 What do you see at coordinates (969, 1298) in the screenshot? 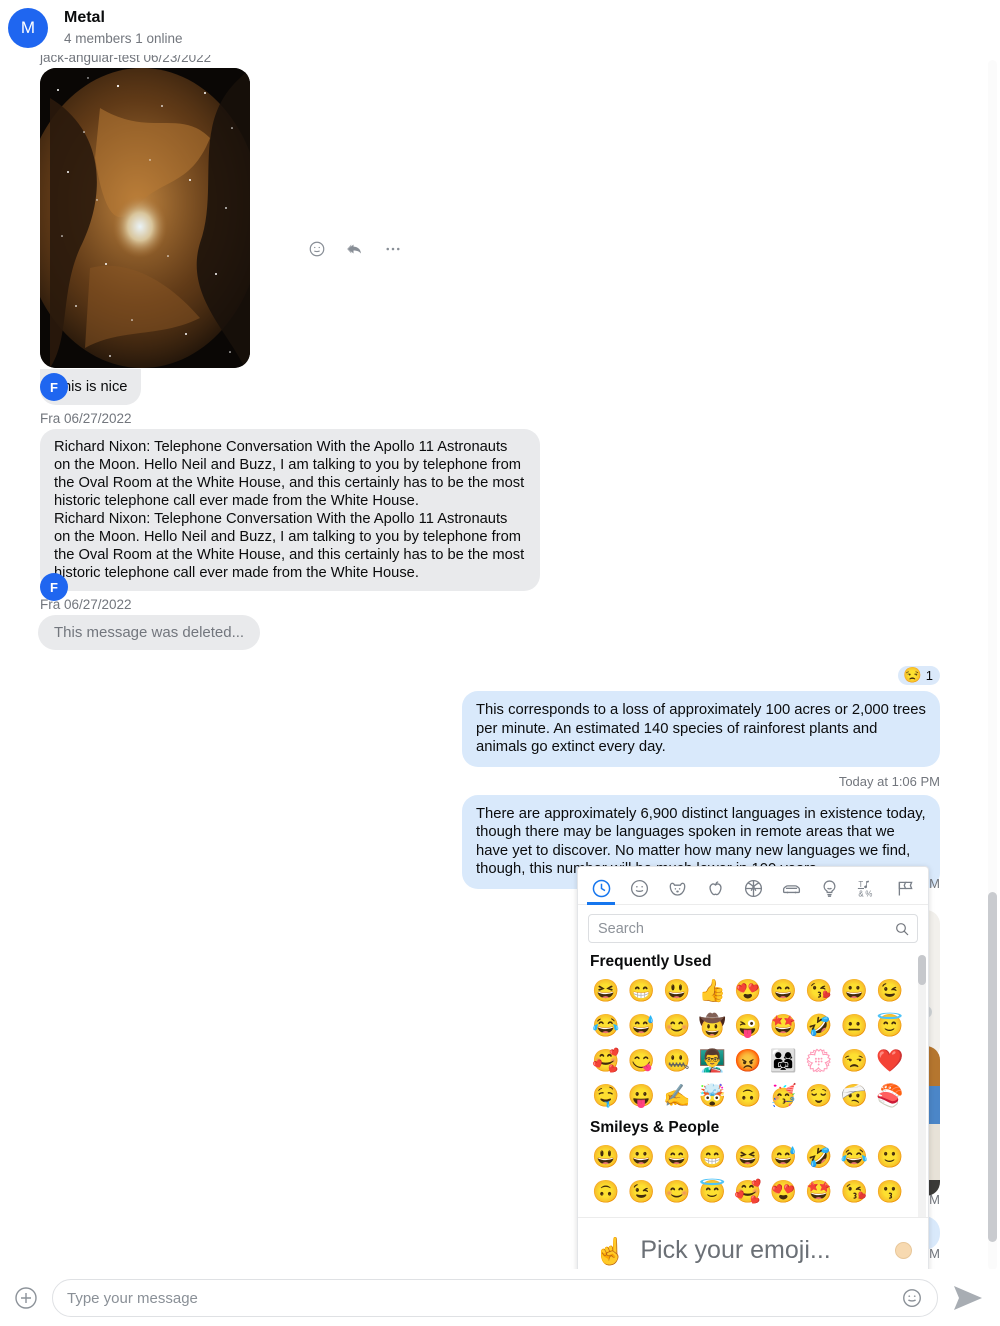
I see `send-arrow-icon` at bounding box center [969, 1298].